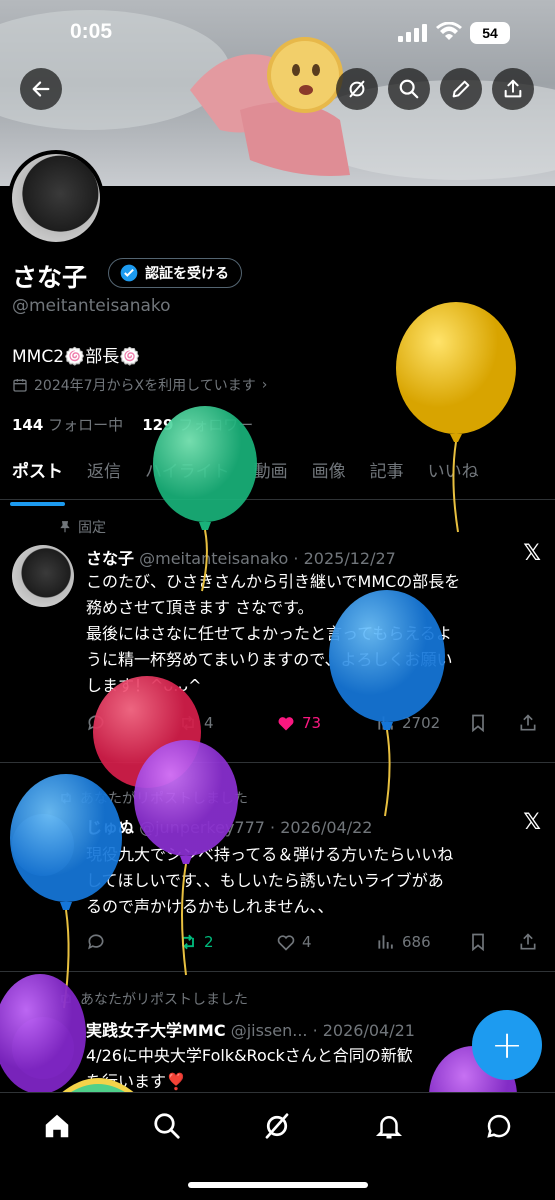 The width and height of the screenshot is (555, 1200). What do you see at coordinates (158, 425) in the screenshot?
I see `followers-count: 129` at bounding box center [158, 425].